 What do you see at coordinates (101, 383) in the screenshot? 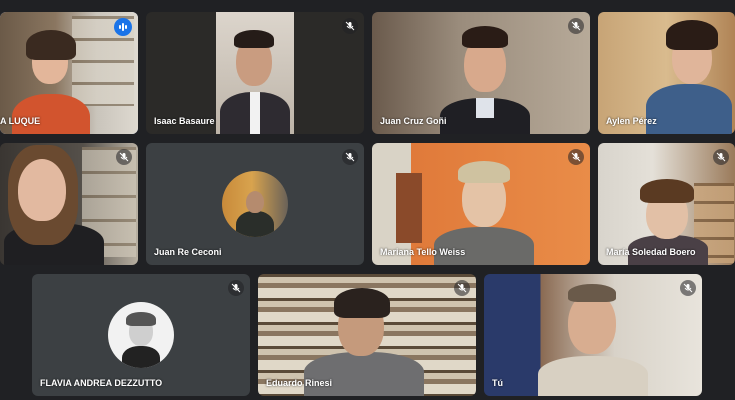
I see `participant-name: FLAVIA ANDREA DEZZUTTO` at bounding box center [101, 383].